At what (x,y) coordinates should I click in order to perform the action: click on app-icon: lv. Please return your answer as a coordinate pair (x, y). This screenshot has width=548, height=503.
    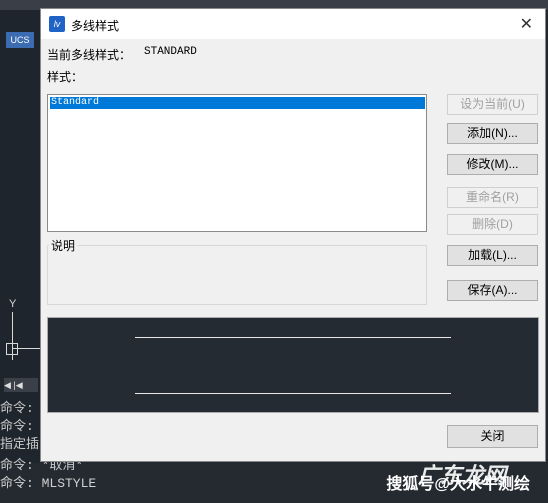
    Looking at the image, I should click on (57, 24).